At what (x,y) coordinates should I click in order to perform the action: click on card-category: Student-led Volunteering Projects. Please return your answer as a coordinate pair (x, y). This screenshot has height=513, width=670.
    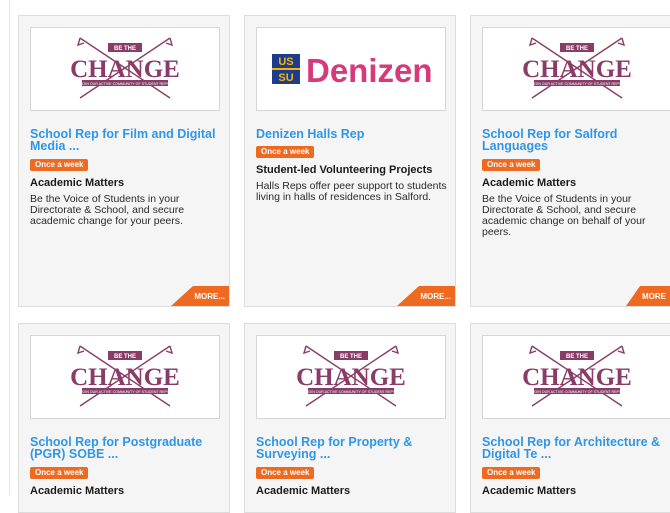
    Looking at the image, I should click on (344, 170).